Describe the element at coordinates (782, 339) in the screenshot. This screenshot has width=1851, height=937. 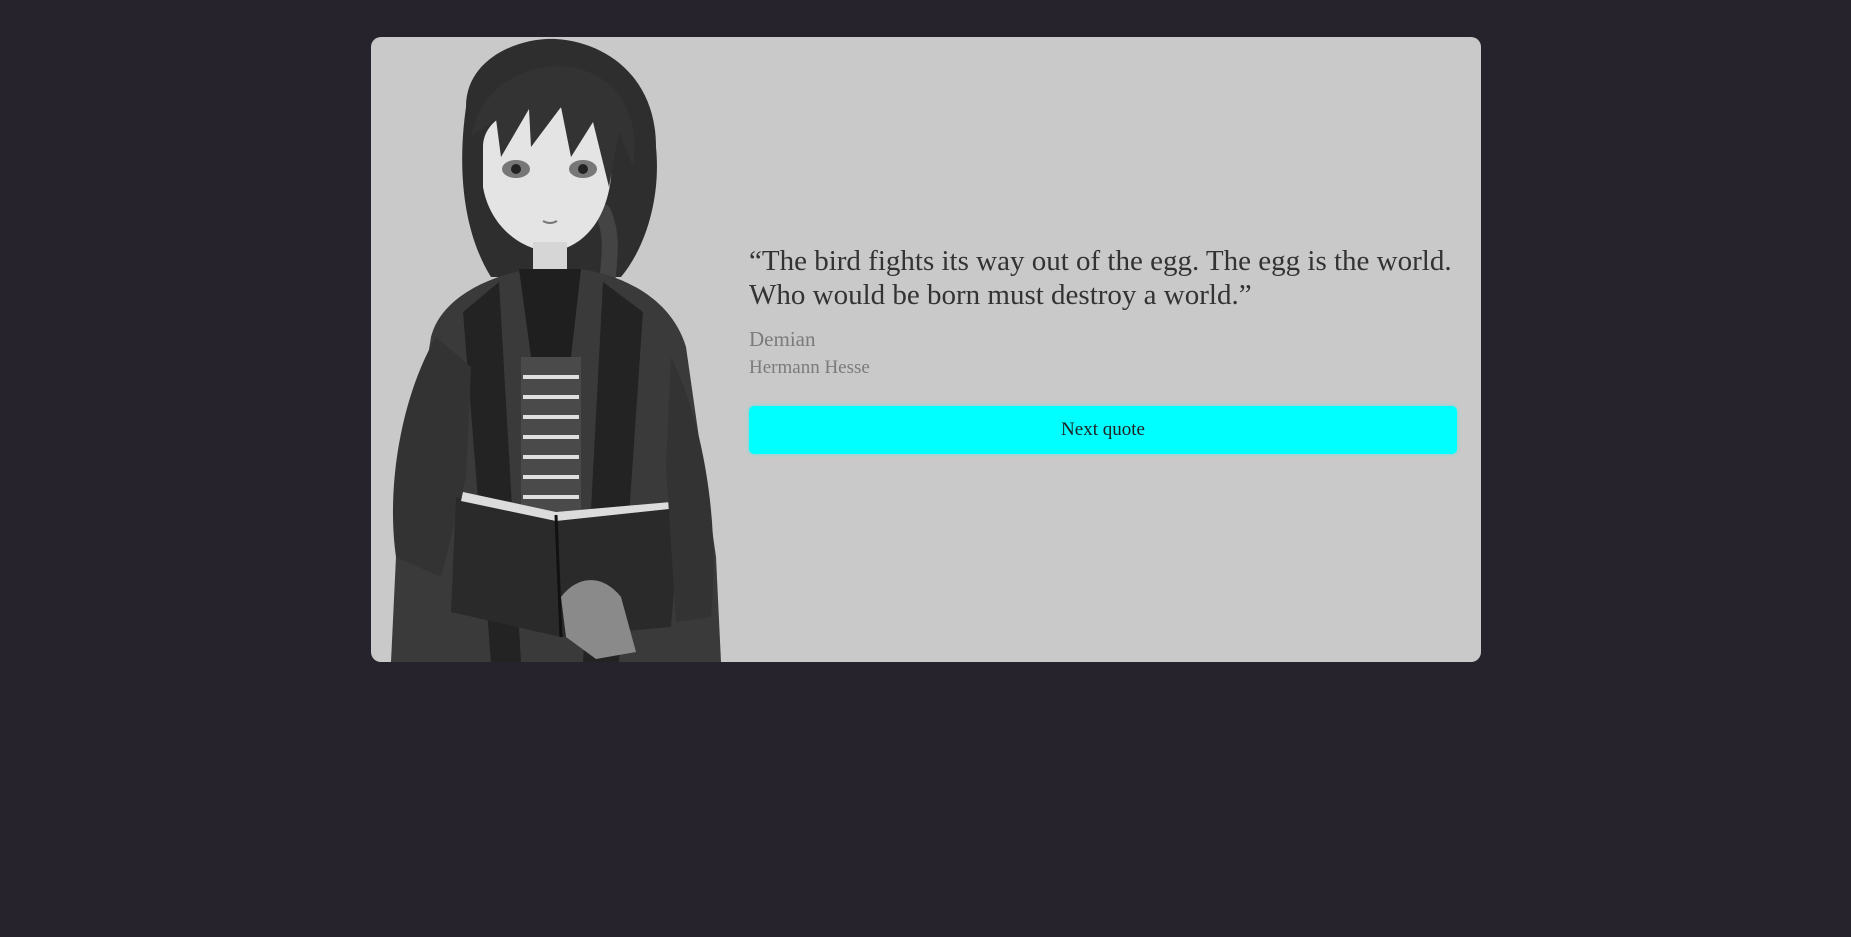
I see `quote-source-title: Demian` at that location.